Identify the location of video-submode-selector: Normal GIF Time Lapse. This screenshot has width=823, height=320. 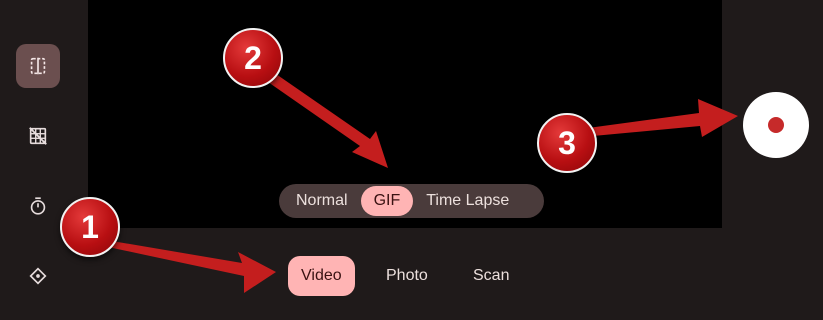
(411, 201).